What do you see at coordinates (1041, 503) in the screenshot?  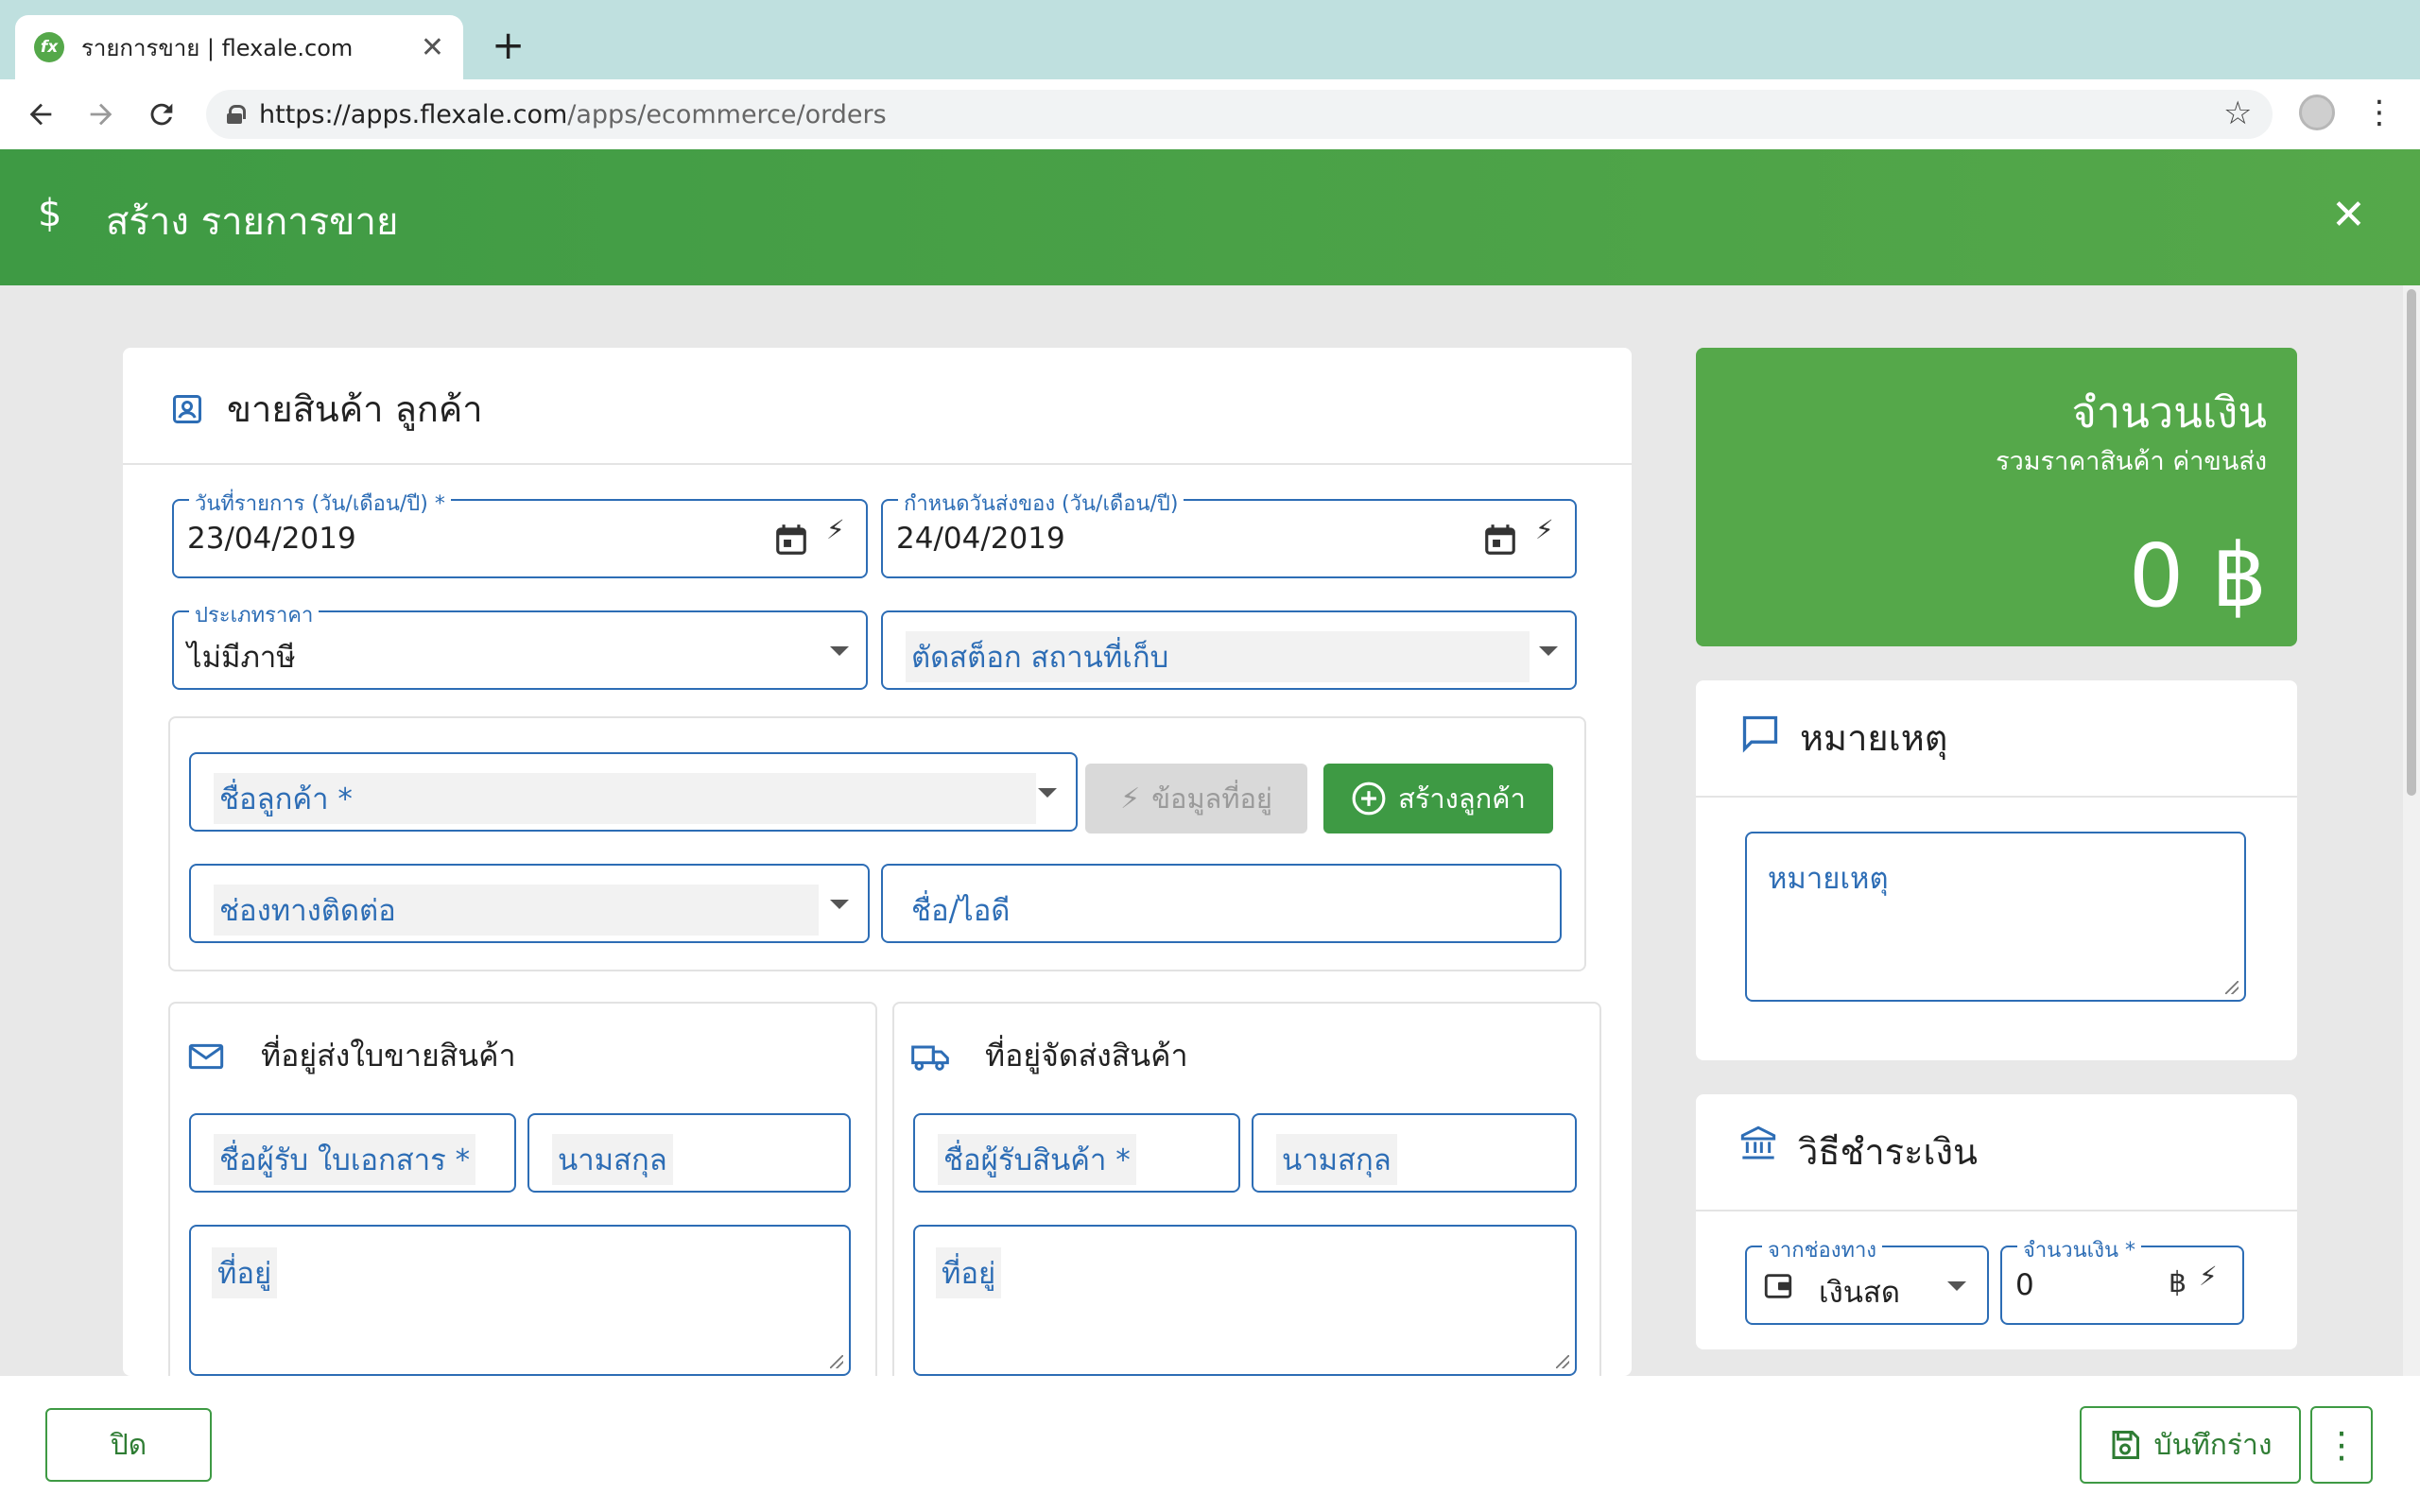 I see `delivery-date-label: กำหนดวันส่งของ (วัน/เดือน/ปี)` at bounding box center [1041, 503].